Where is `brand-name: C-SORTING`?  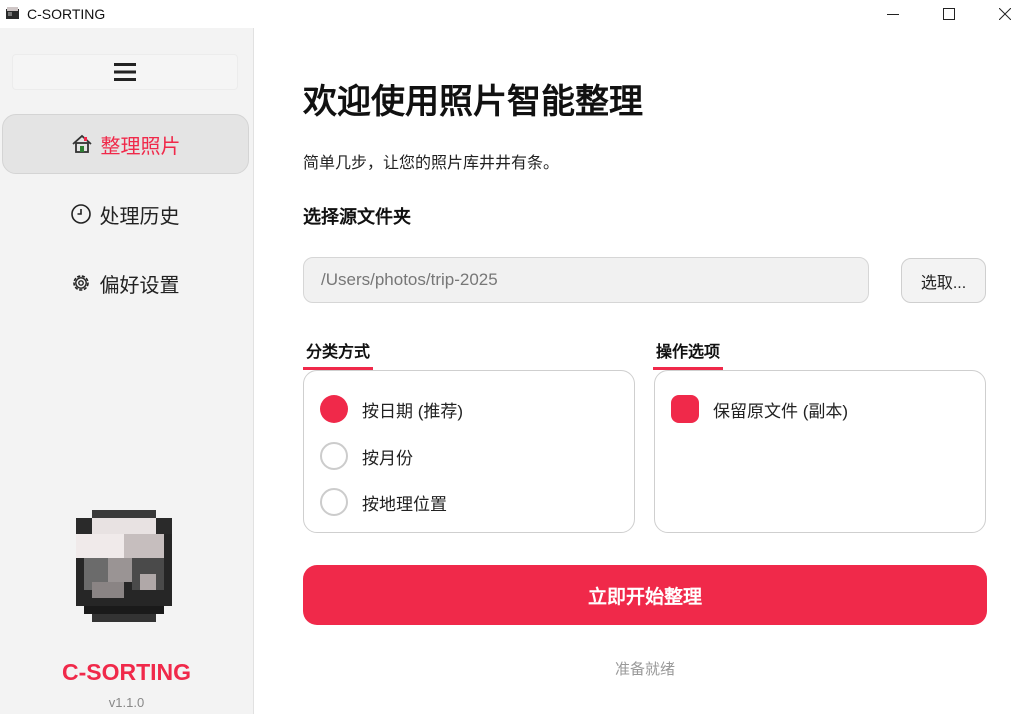
brand-name: C-SORTING is located at coordinates (126, 672).